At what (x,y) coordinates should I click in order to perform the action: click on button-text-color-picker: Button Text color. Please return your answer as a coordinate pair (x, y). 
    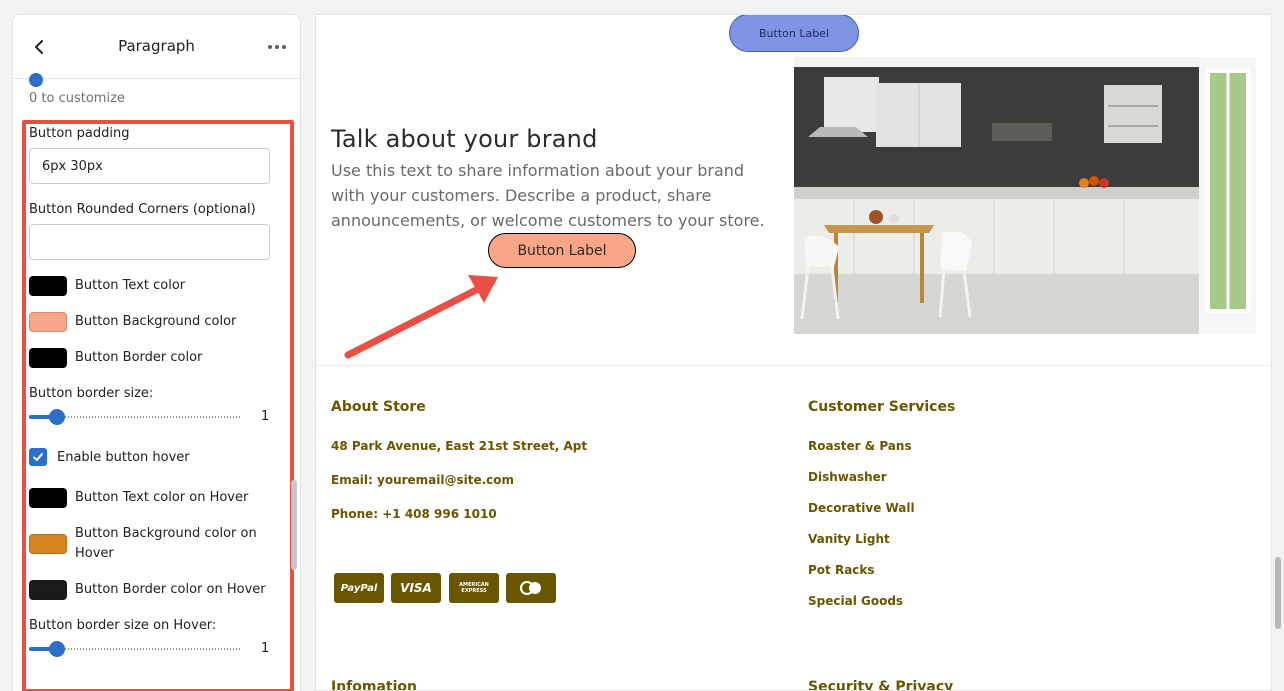
    Looking at the image, I should click on (107, 286).